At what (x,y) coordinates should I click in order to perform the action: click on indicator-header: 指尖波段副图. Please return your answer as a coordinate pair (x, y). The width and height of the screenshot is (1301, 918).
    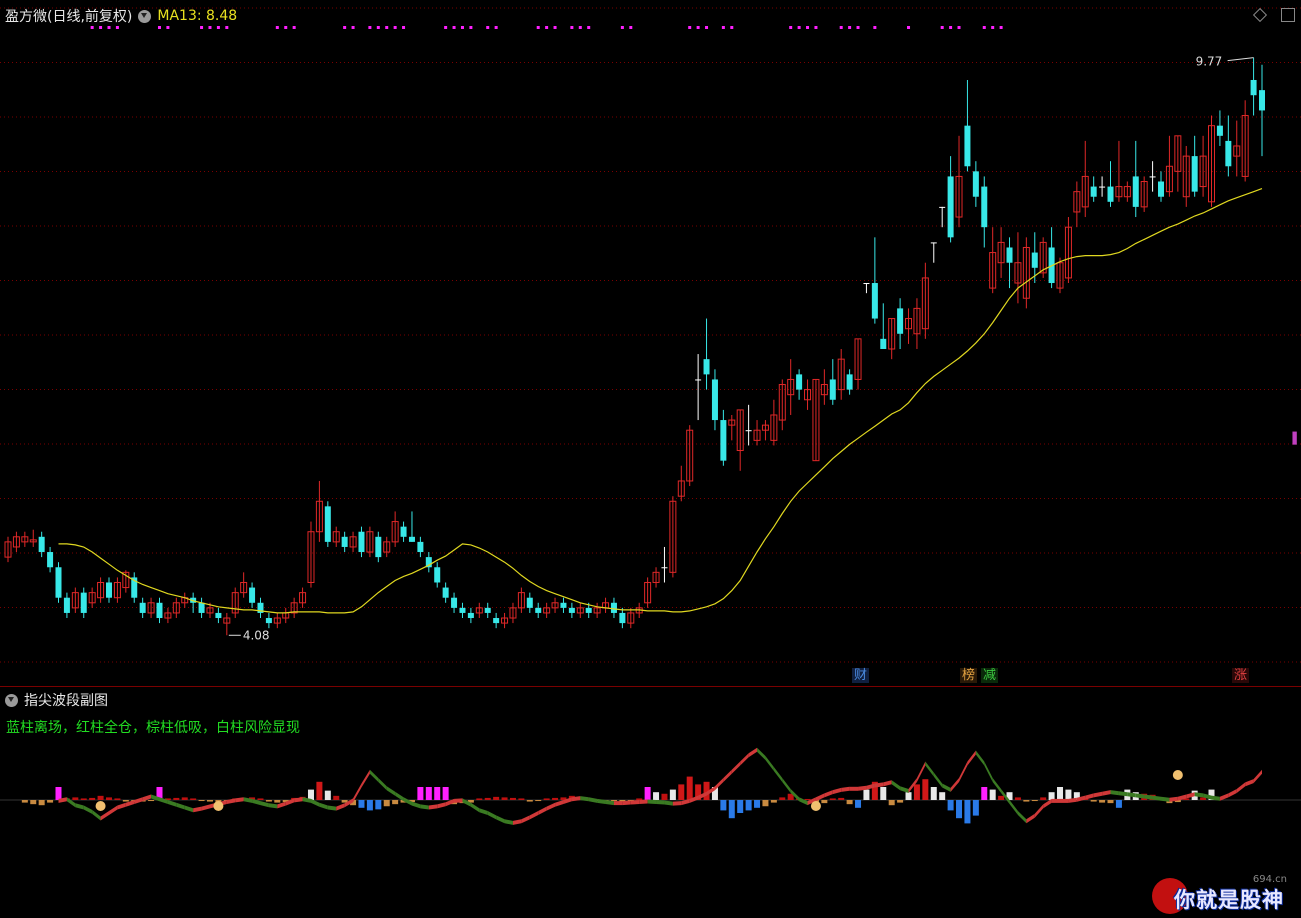
    Looking at the image, I should click on (56, 700).